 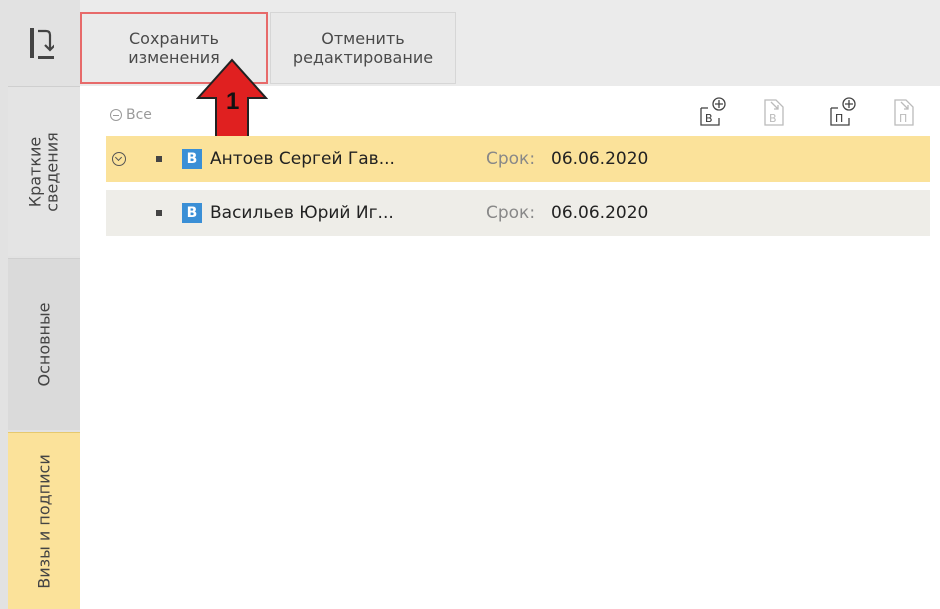 I want to click on tab-visas-label: Визы и подписи, so click(x=44, y=521).